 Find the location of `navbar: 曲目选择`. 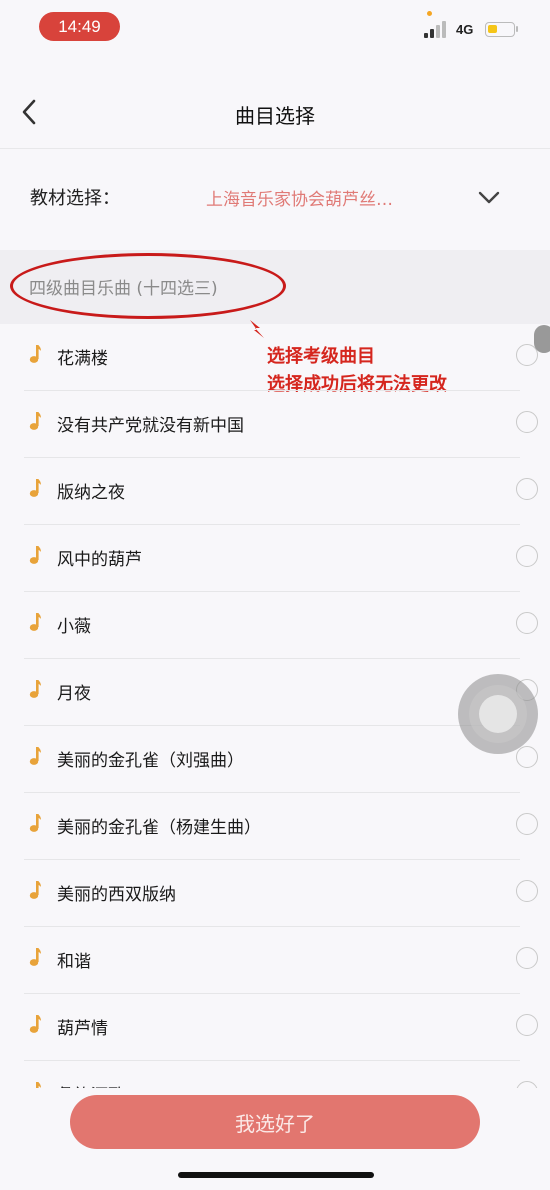

navbar: 曲目选择 is located at coordinates (275, 114).